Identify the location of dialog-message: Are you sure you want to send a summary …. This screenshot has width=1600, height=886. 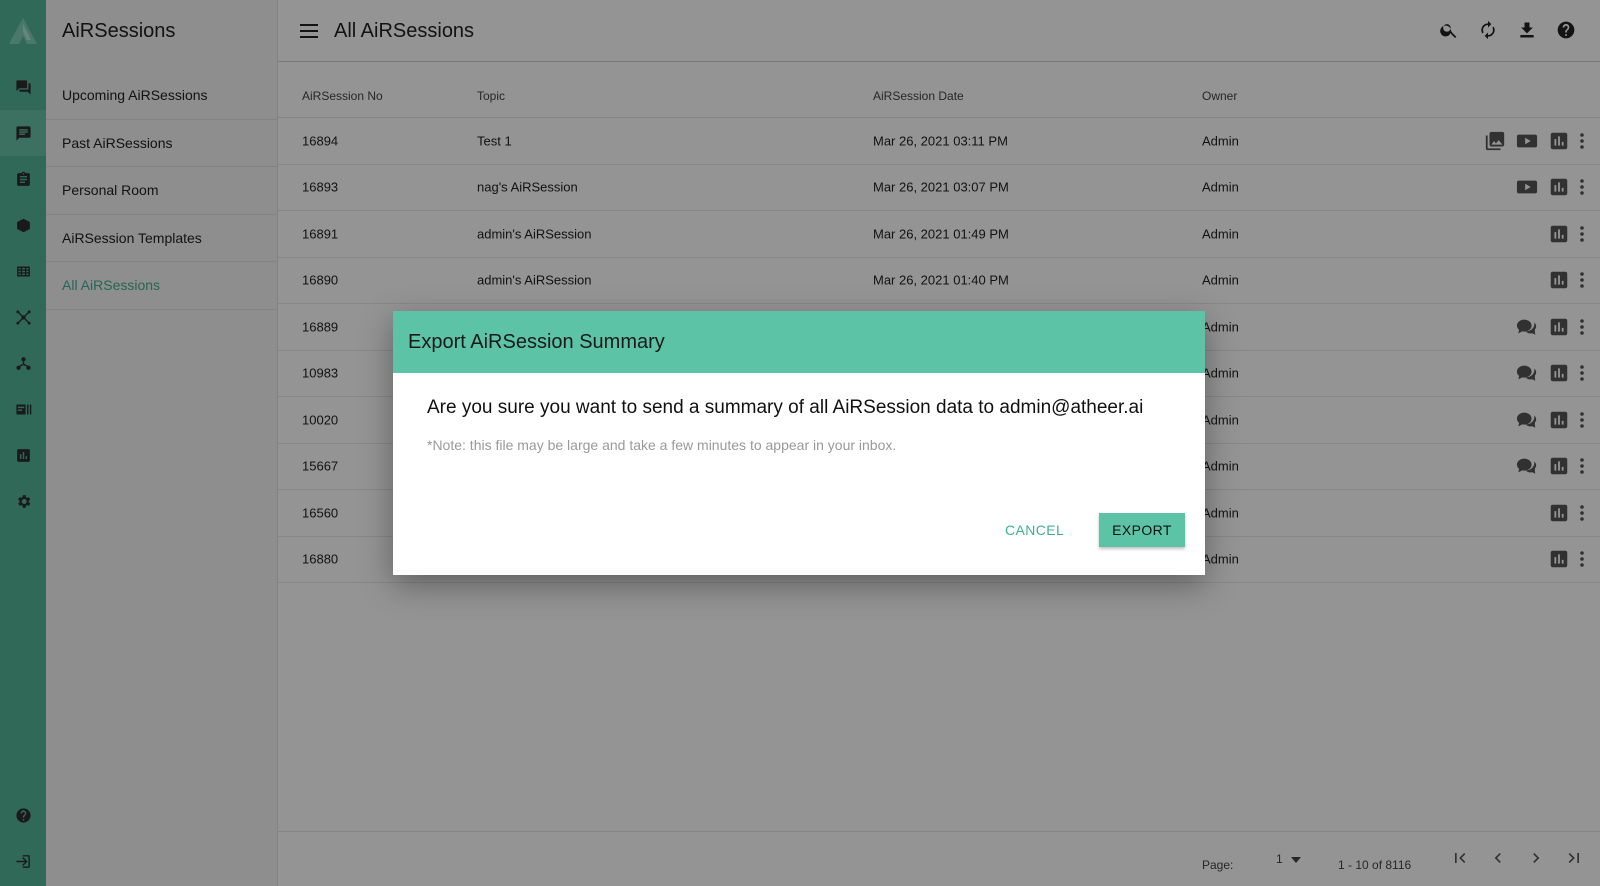
(785, 407).